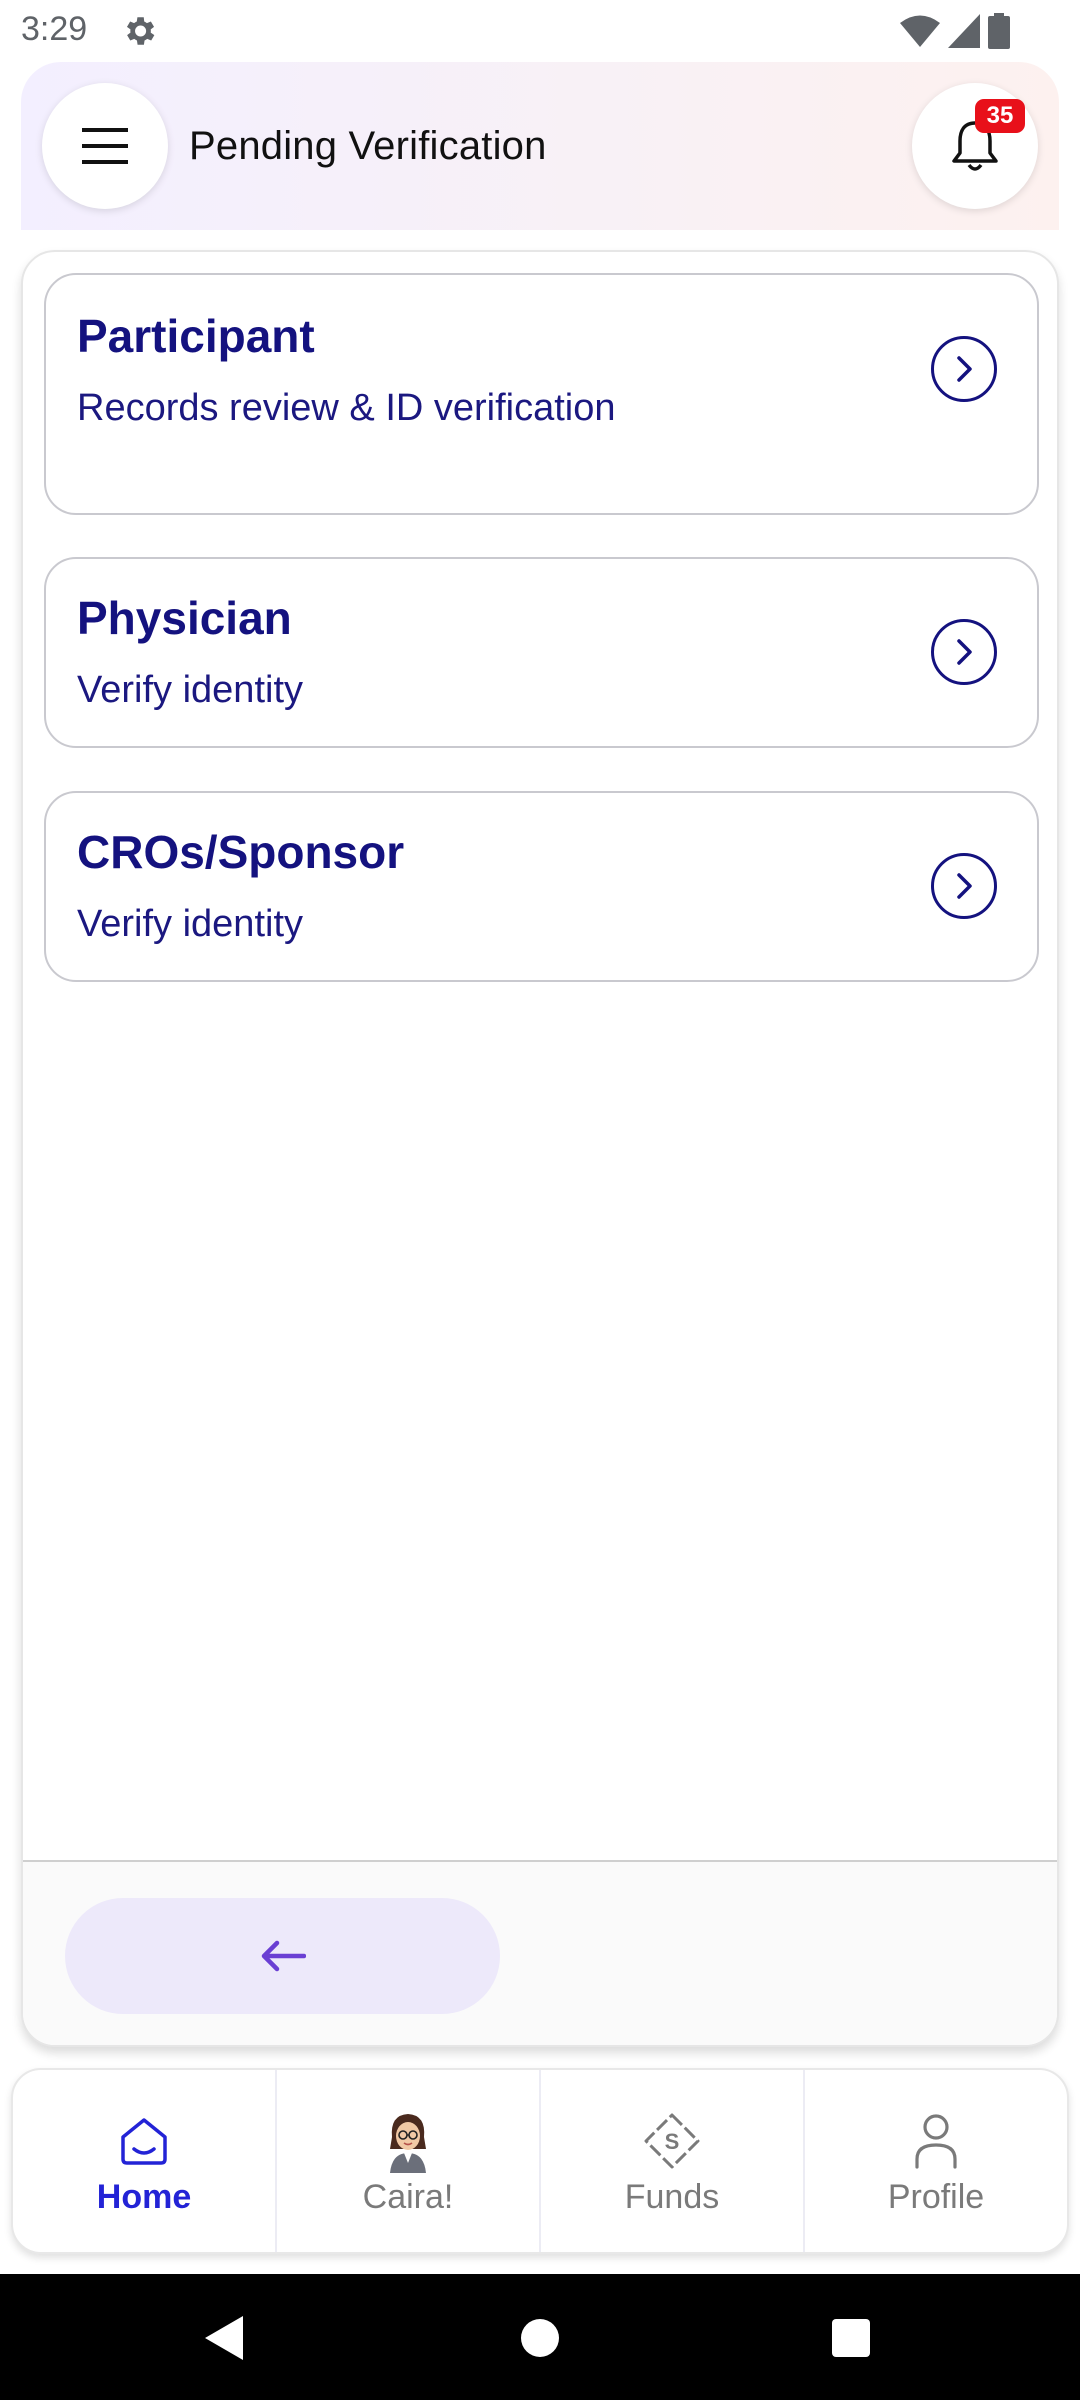 The width and height of the screenshot is (1080, 2400). Describe the element at coordinates (920, 31) in the screenshot. I see `wifi-icon` at that location.